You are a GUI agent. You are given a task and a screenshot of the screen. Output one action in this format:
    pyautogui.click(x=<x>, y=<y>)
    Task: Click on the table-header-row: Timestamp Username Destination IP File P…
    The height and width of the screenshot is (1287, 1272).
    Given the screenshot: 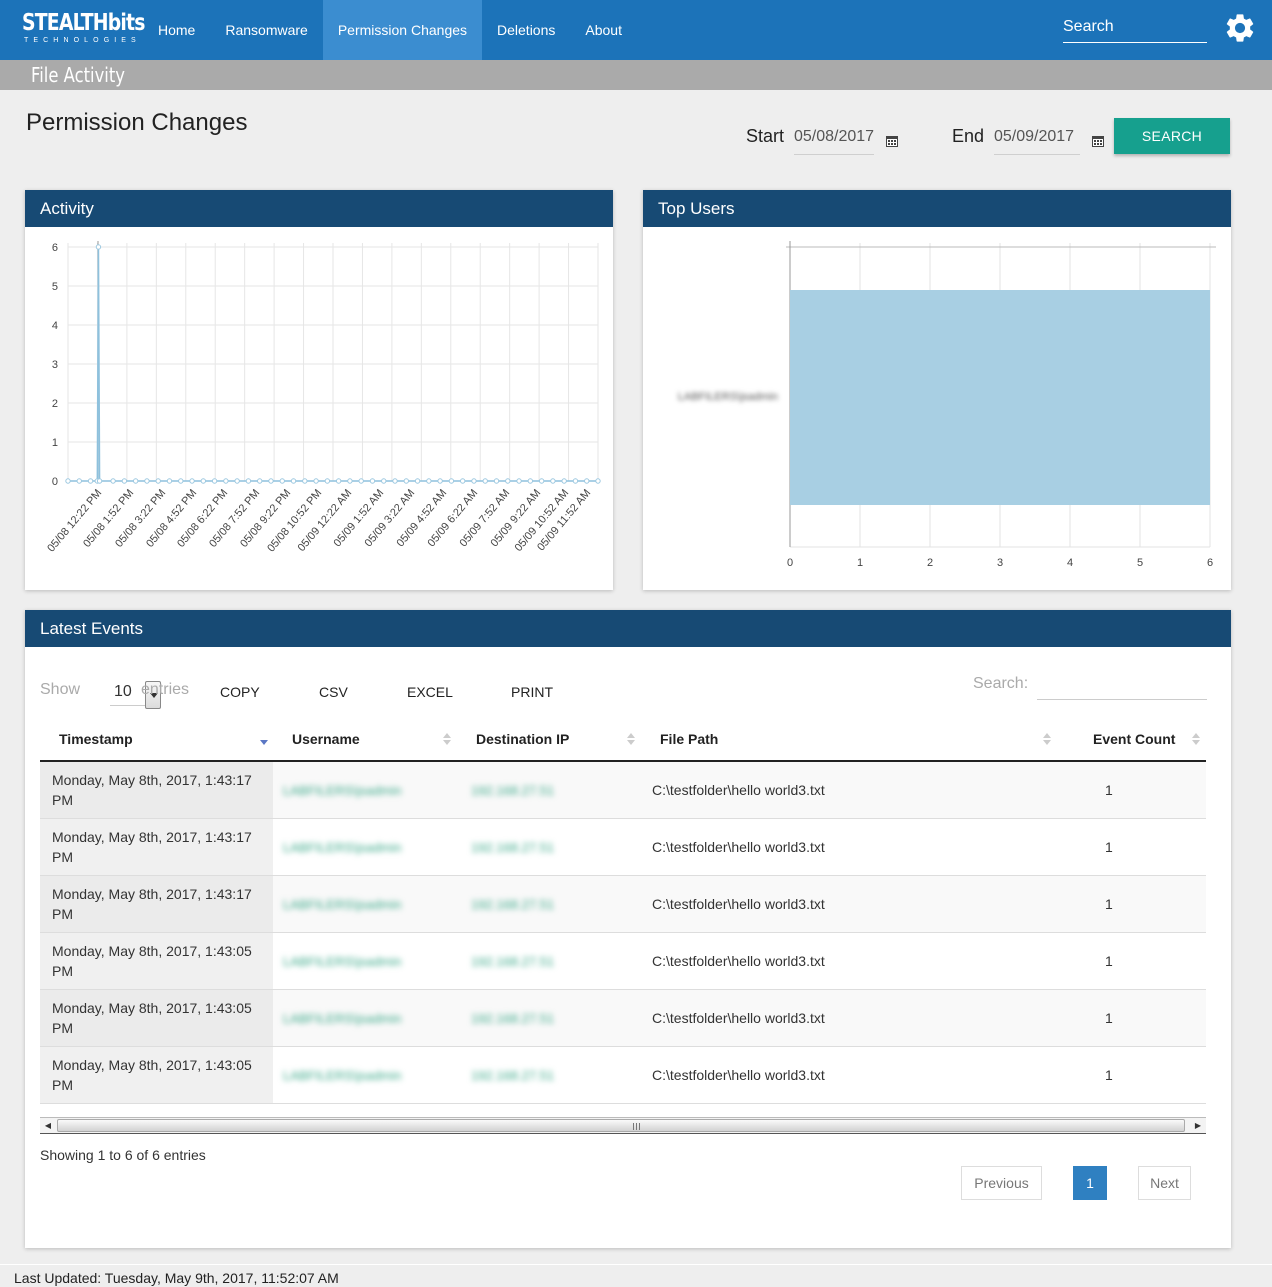 What is the action you would take?
    pyautogui.click(x=623, y=740)
    